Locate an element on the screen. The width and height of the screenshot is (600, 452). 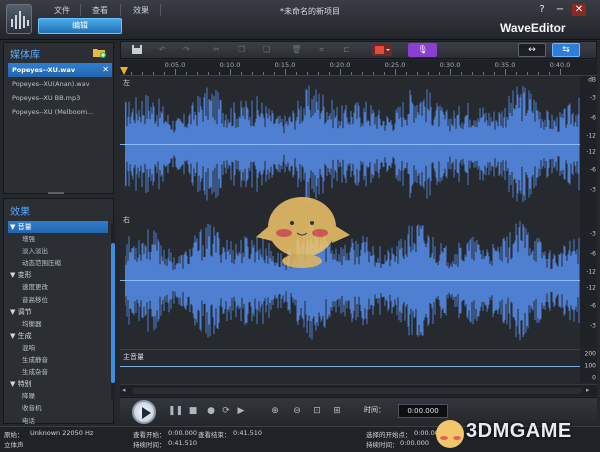
volume-scale-label: 0 is located at coordinates (594, 378).